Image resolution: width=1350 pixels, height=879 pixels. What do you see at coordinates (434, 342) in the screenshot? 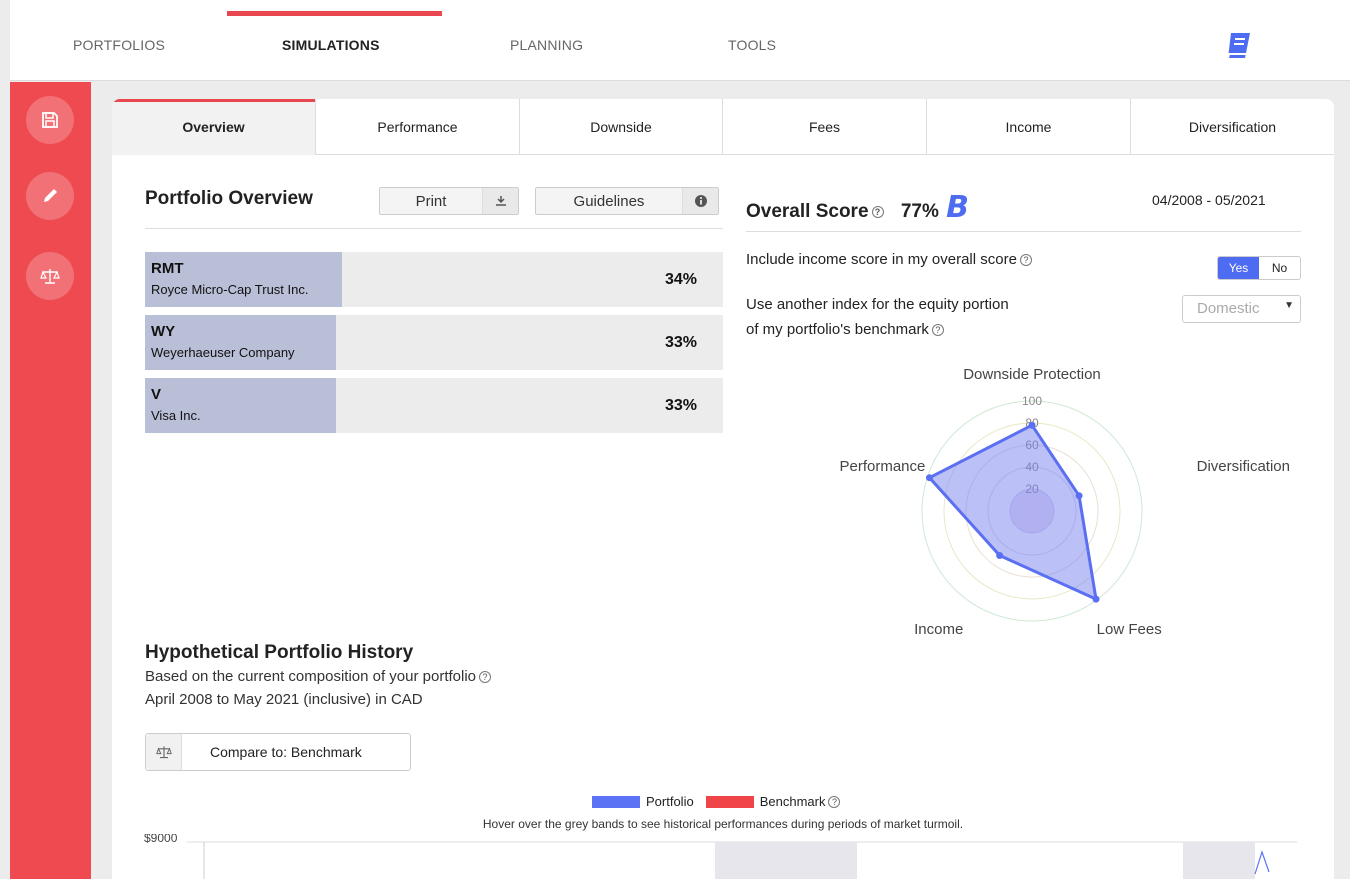
I see `holding-row: WY Weyerhaeuser Company 33%` at bounding box center [434, 342].